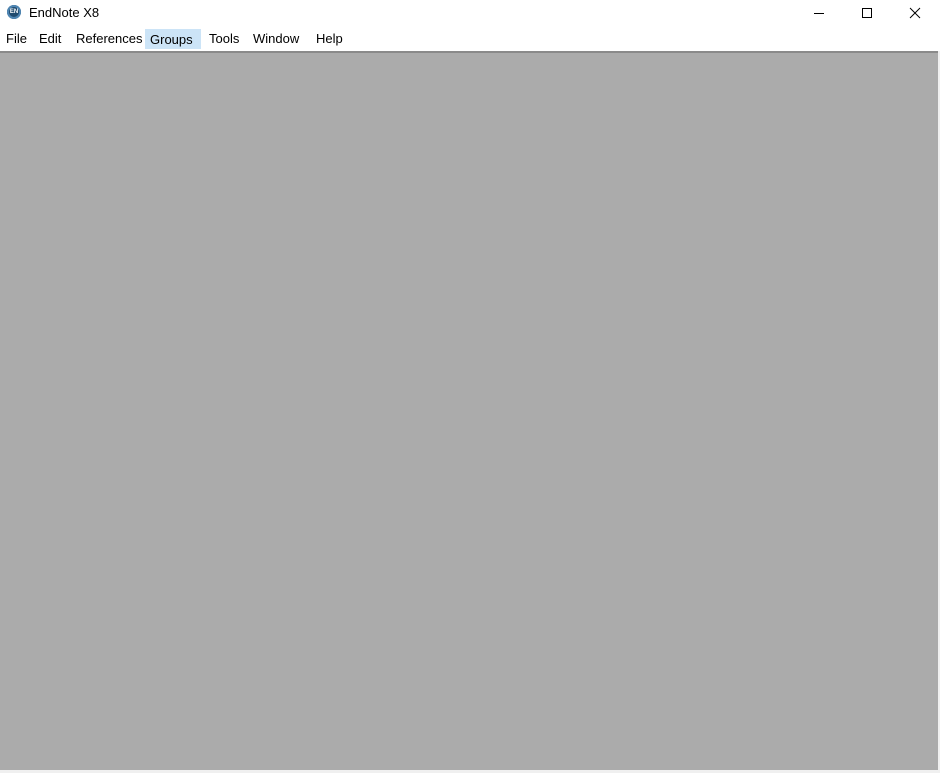 The height and width of the screenshot is (773, 940). Describe the element at coordinates (109, 39) in the screenshot. I see `menu-references: References` at that location.